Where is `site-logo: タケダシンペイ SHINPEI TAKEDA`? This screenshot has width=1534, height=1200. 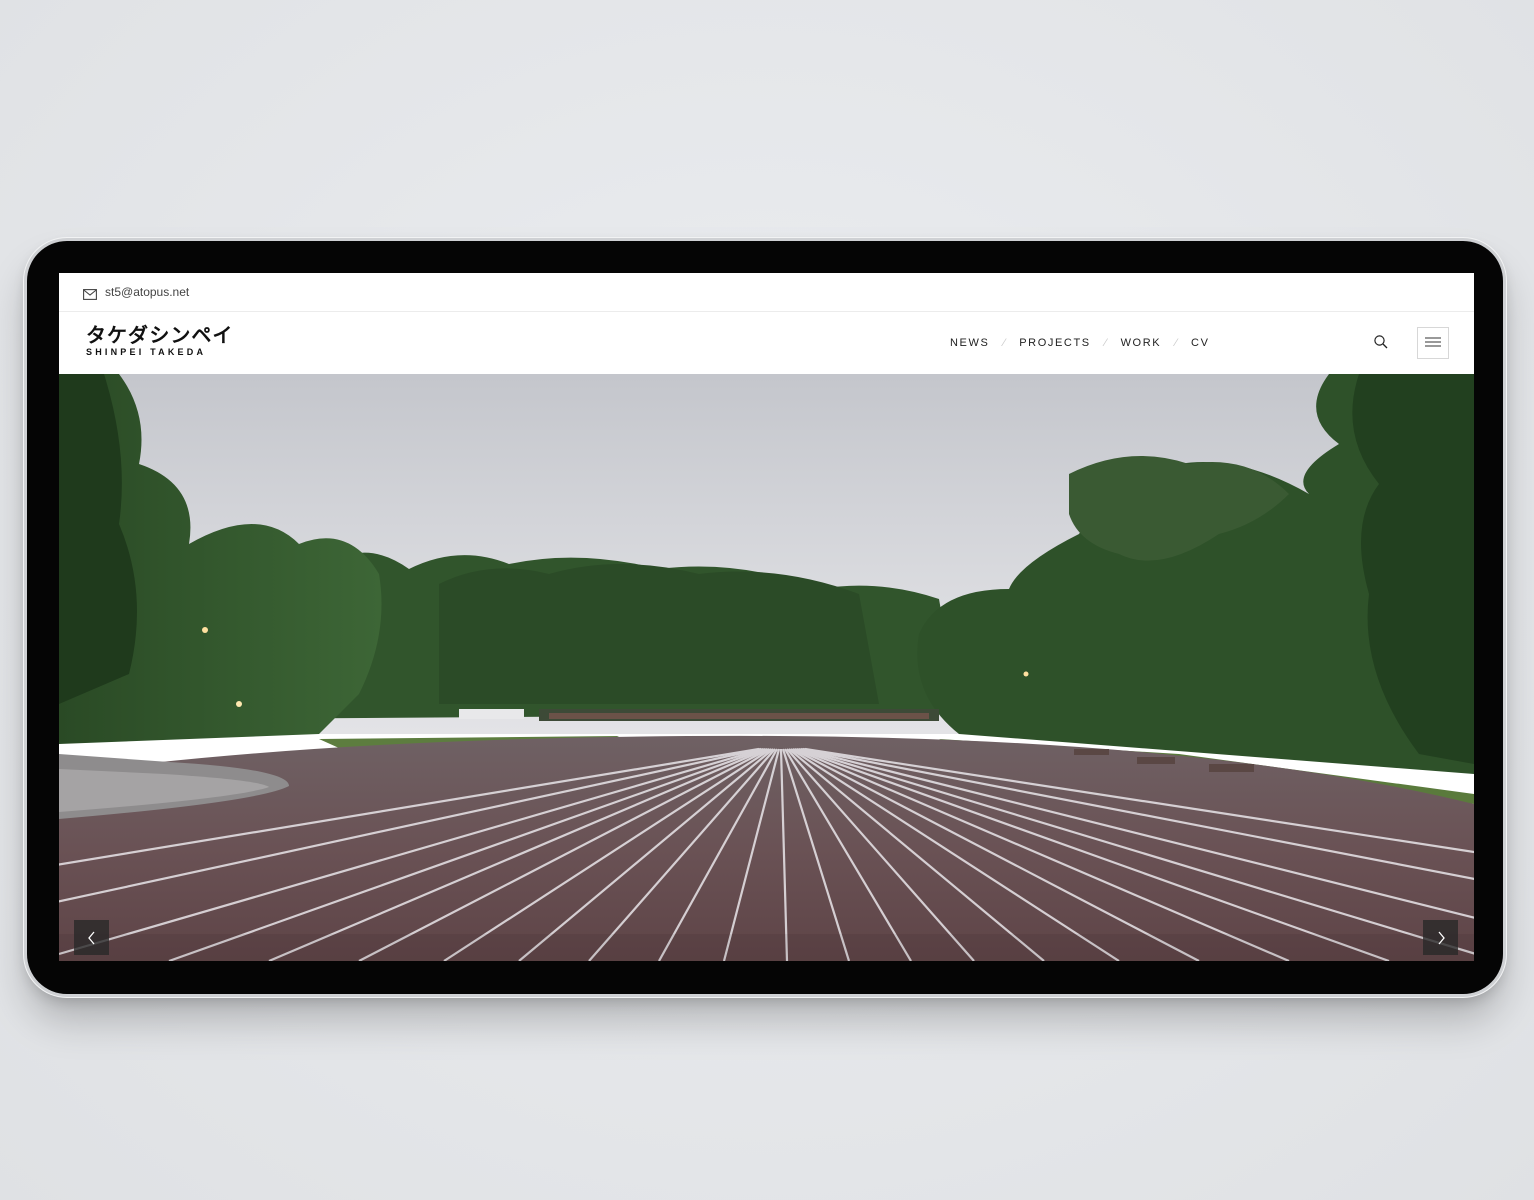
site-logo: タケダシンペイ SHINPEI TAKEDA is located at coordinates (159, 340).